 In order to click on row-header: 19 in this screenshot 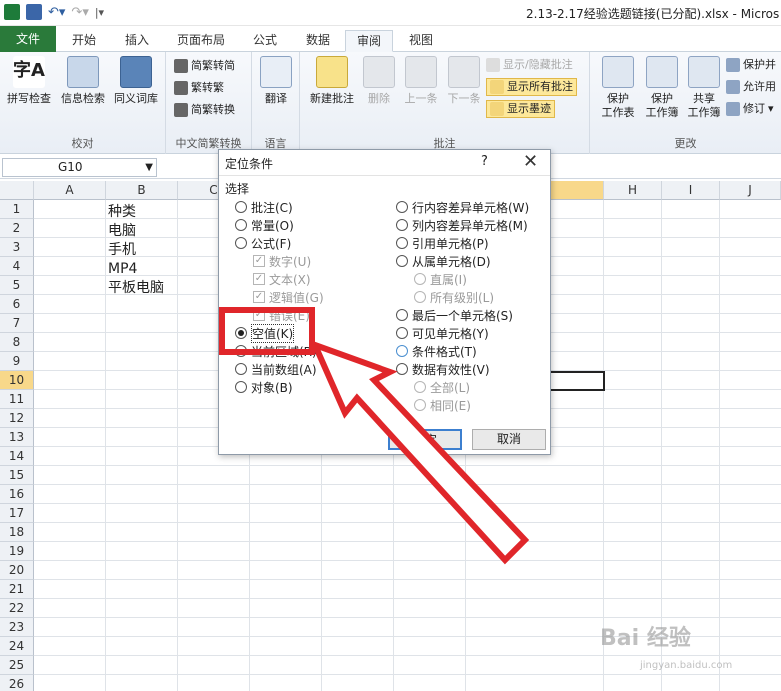, I will do `click(17, 551)`.